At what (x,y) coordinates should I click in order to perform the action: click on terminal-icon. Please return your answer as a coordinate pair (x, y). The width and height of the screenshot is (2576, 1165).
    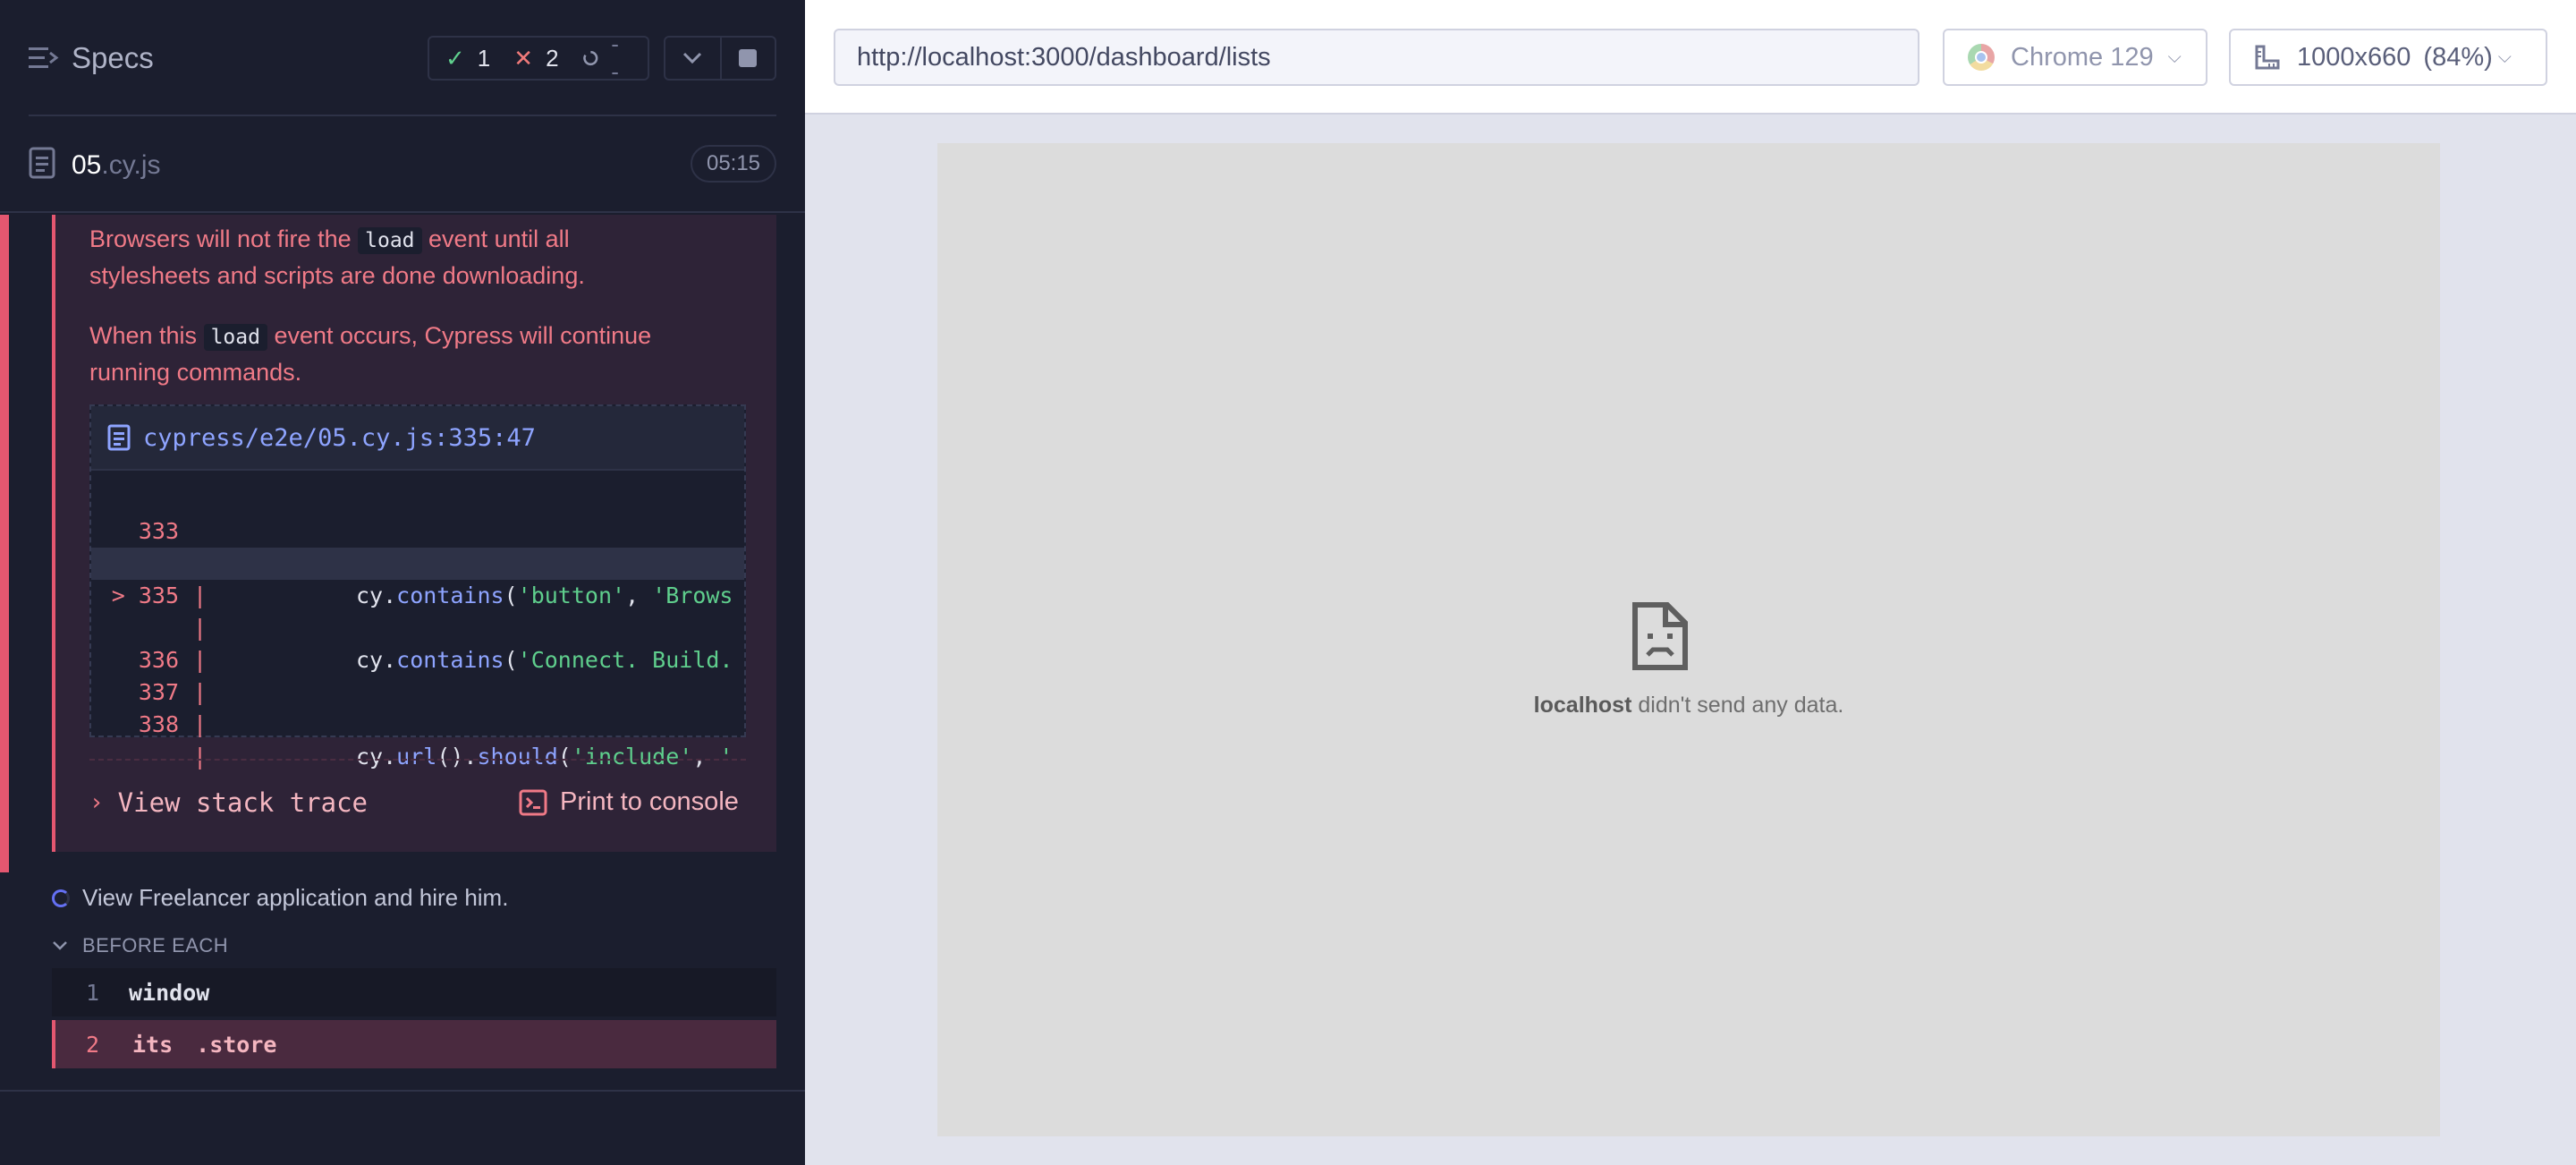
    Looking at the image, I should click on (533, 802).